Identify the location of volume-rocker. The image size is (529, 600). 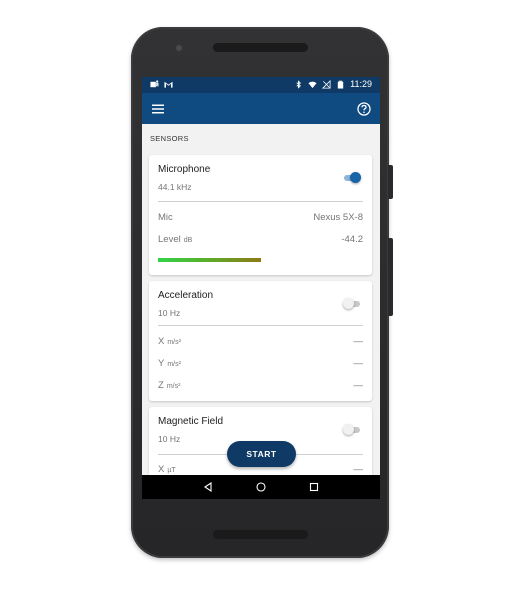
(390, 277).